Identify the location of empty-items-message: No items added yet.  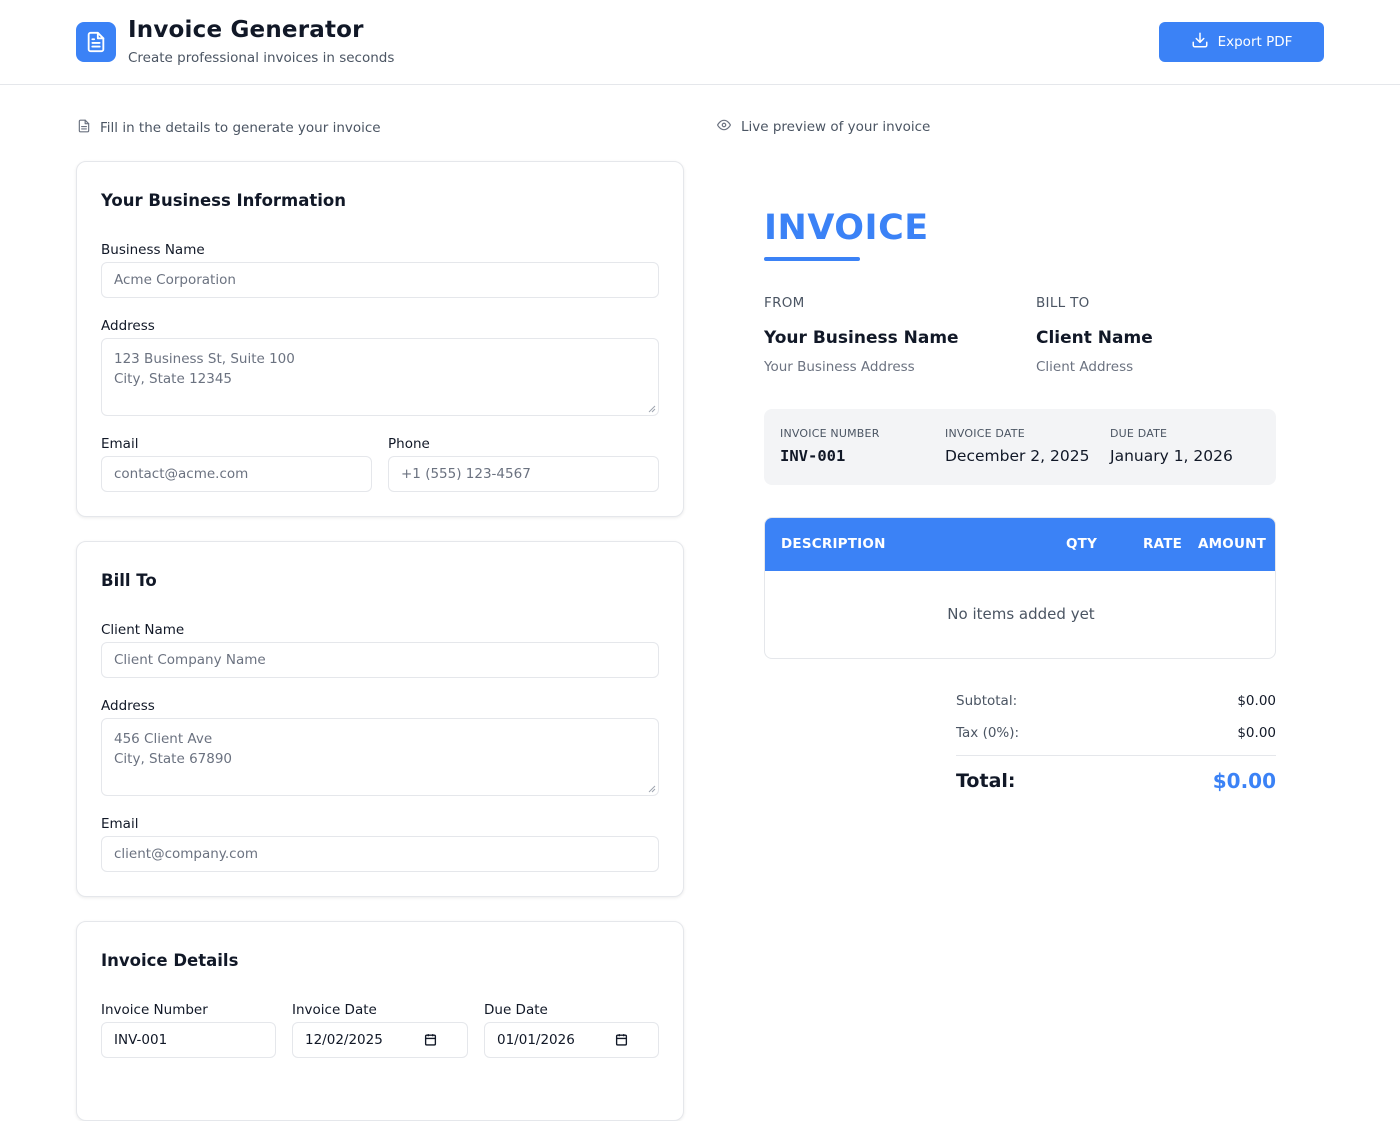
(1021, 614).